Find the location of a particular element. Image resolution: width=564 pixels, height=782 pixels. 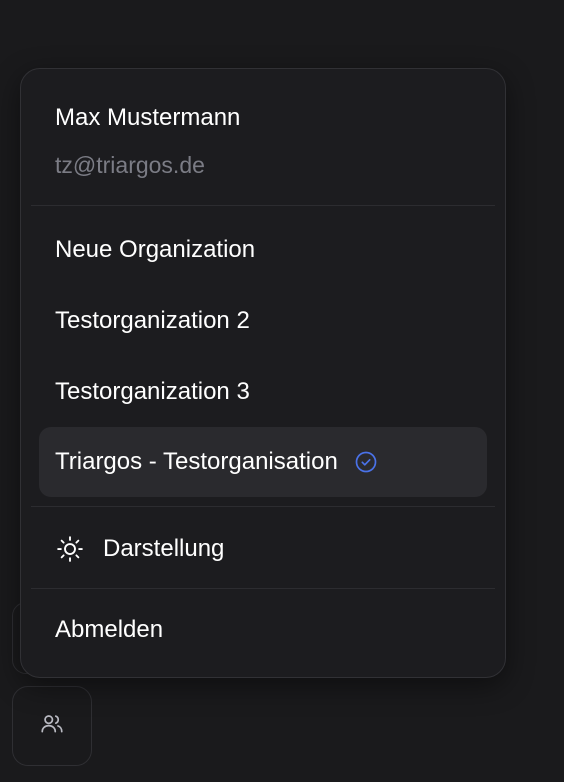

logout-button: Abmelden is located at coordinates (263, 630).